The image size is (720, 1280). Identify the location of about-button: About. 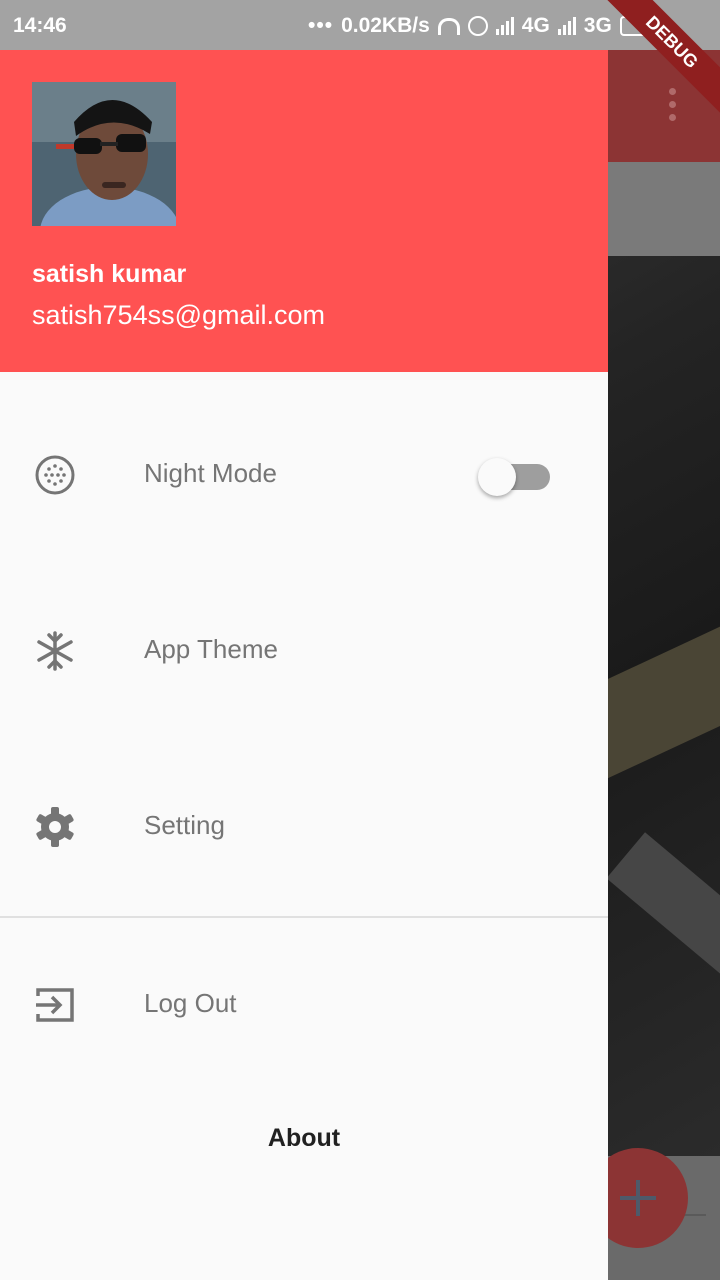
(304, 1138).